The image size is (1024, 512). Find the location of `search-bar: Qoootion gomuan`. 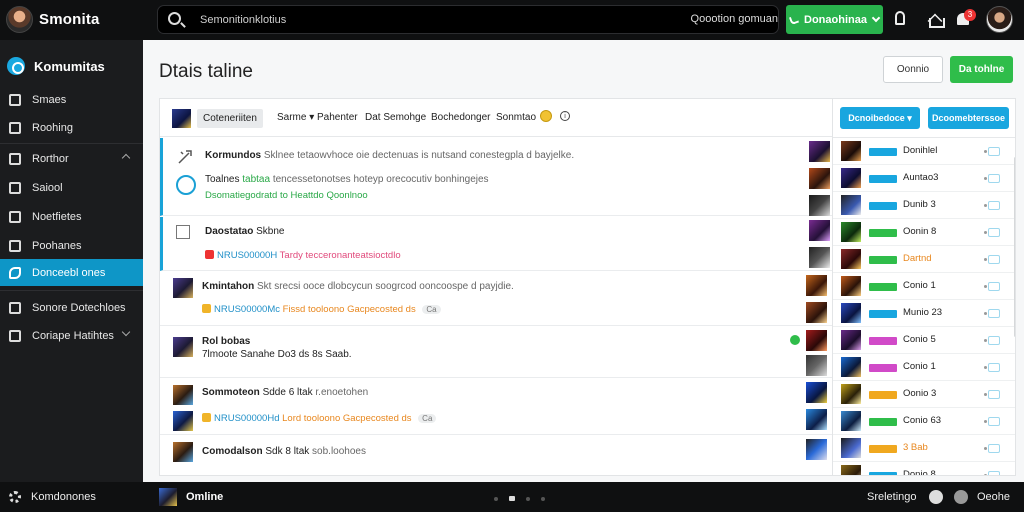

search-bar: Qoootion gomuan is located at coordinates (468, 19).